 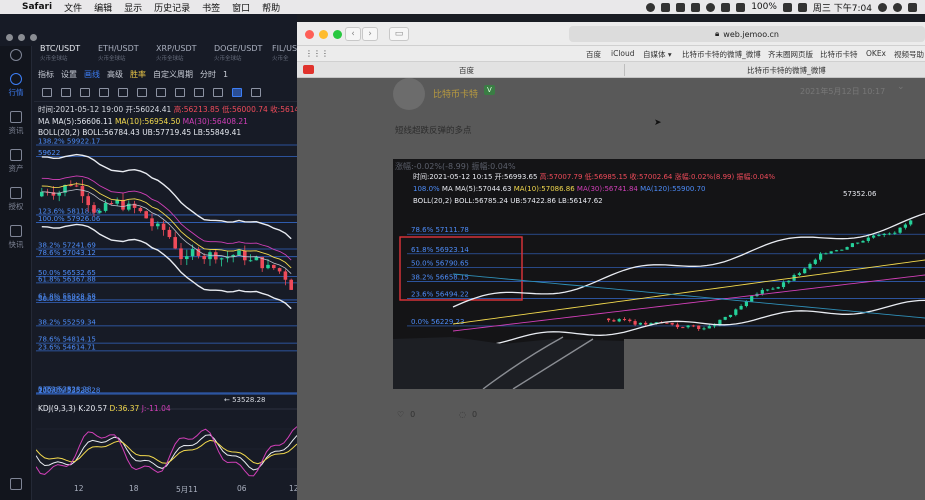 What do you see at coordinates (802, 7) in the screenshot?
I see `keyboard-icon` at bounding box center [802, 7].